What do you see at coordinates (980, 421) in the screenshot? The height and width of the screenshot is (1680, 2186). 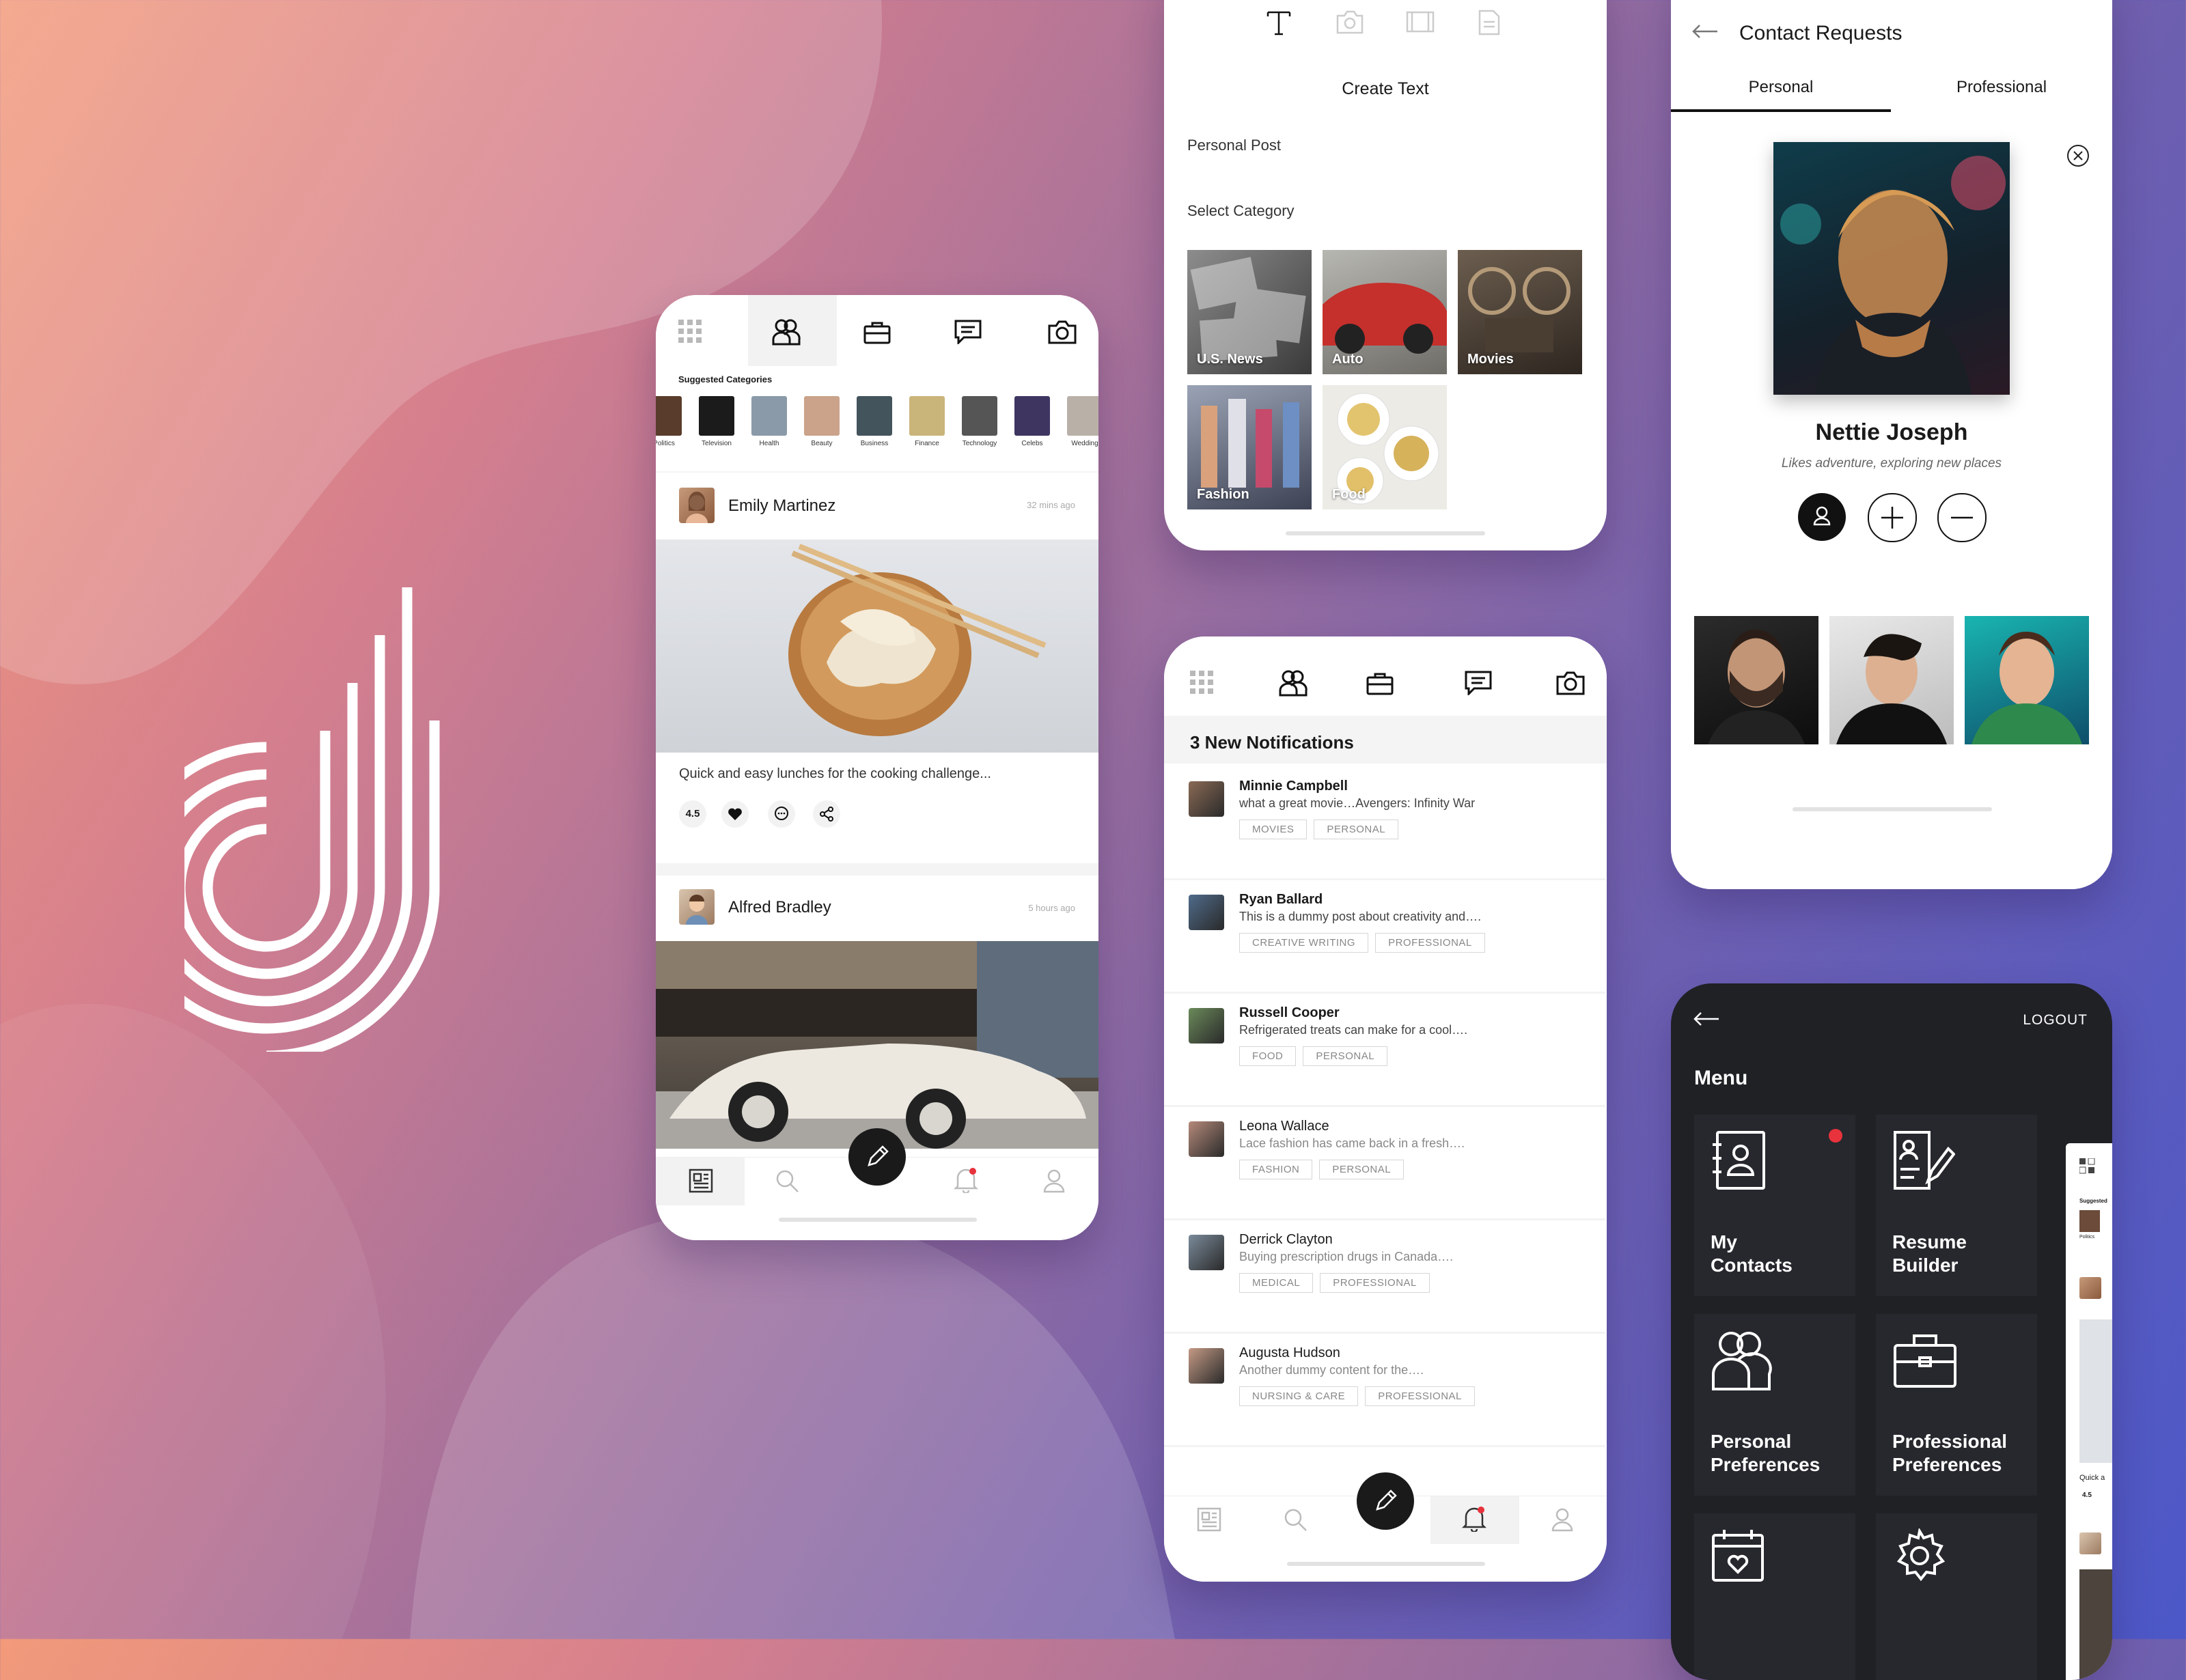 I see `category-chip: Technology` at bounding box center [980, 421].